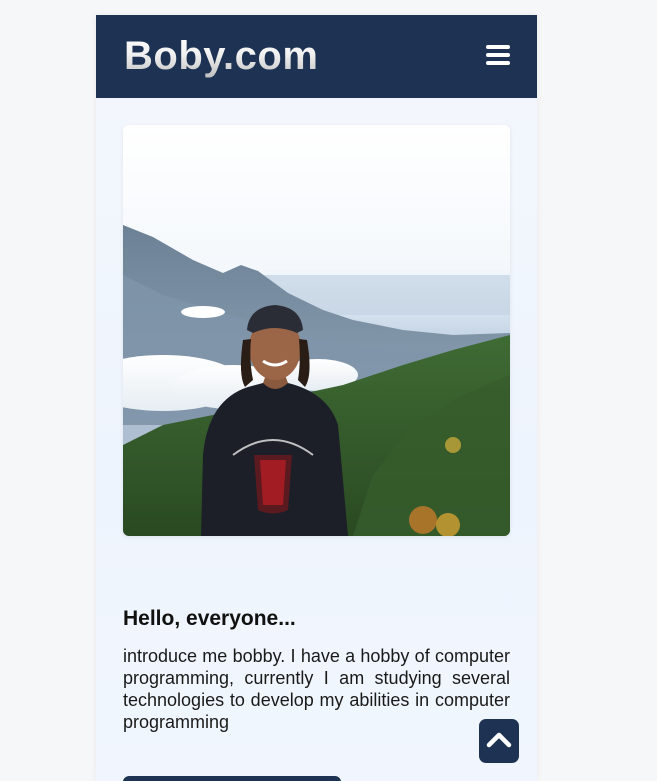  Describe the element at coordinates (174, 56) in the screenshot. I see `brand-name: Boby` at that location.